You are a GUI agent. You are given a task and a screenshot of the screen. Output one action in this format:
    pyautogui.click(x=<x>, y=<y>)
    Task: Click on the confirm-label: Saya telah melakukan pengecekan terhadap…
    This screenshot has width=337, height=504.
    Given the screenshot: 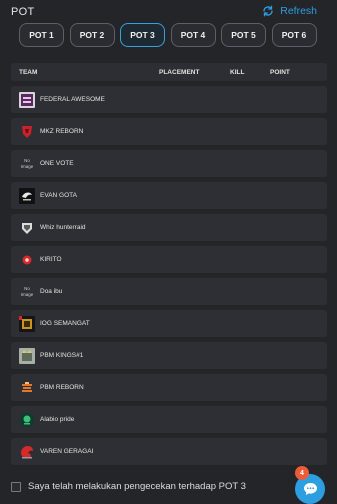 What is the action you would take?
    pyautogui.click(x=137, y=486)
    